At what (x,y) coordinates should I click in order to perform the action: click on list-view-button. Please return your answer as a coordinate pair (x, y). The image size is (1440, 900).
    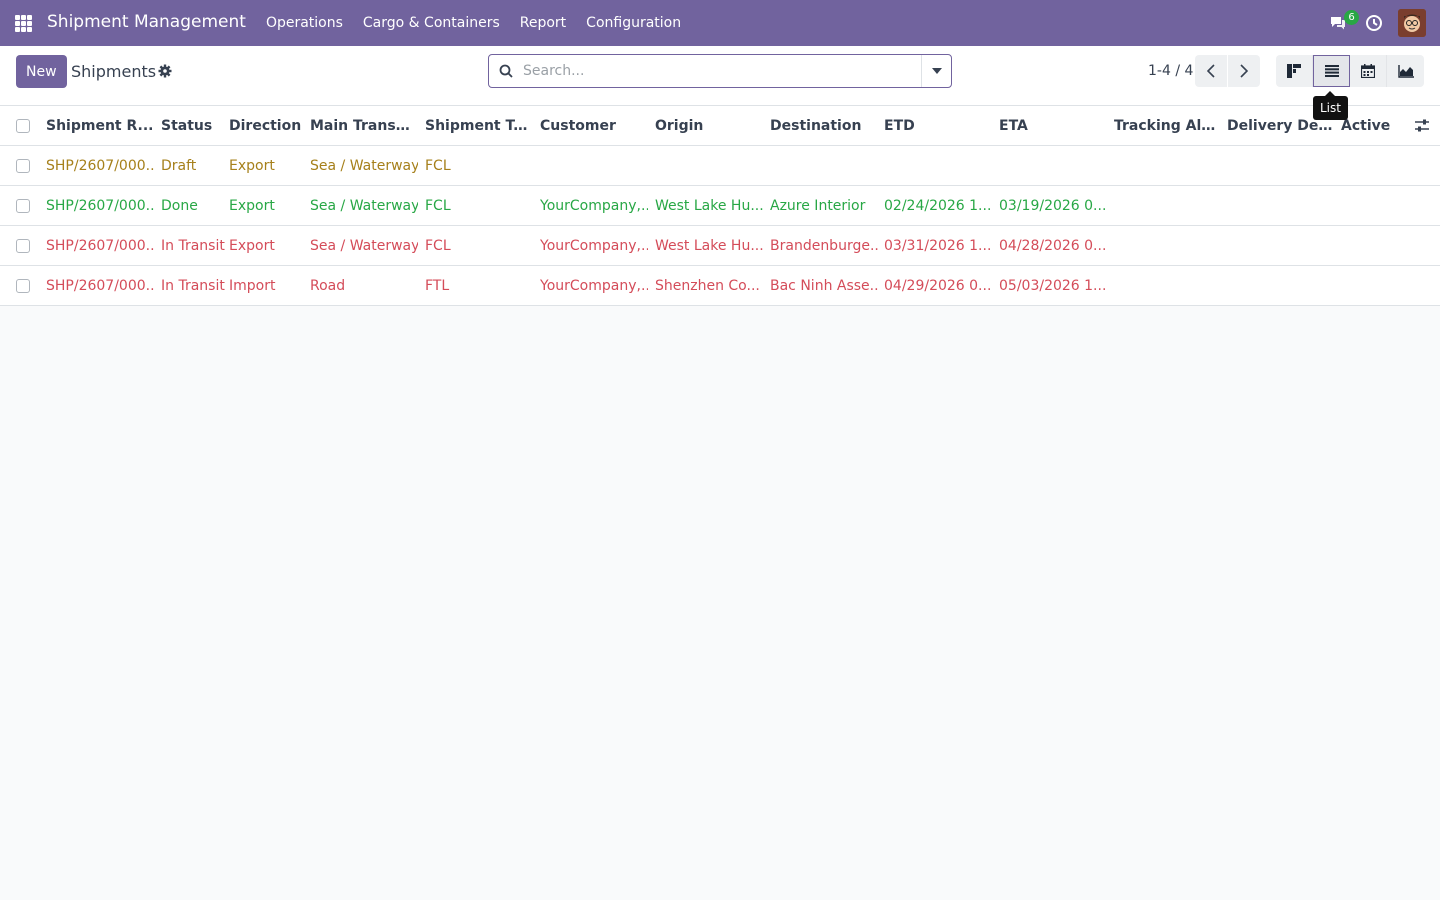
    Looking at the image, I should click on (1331, 71).